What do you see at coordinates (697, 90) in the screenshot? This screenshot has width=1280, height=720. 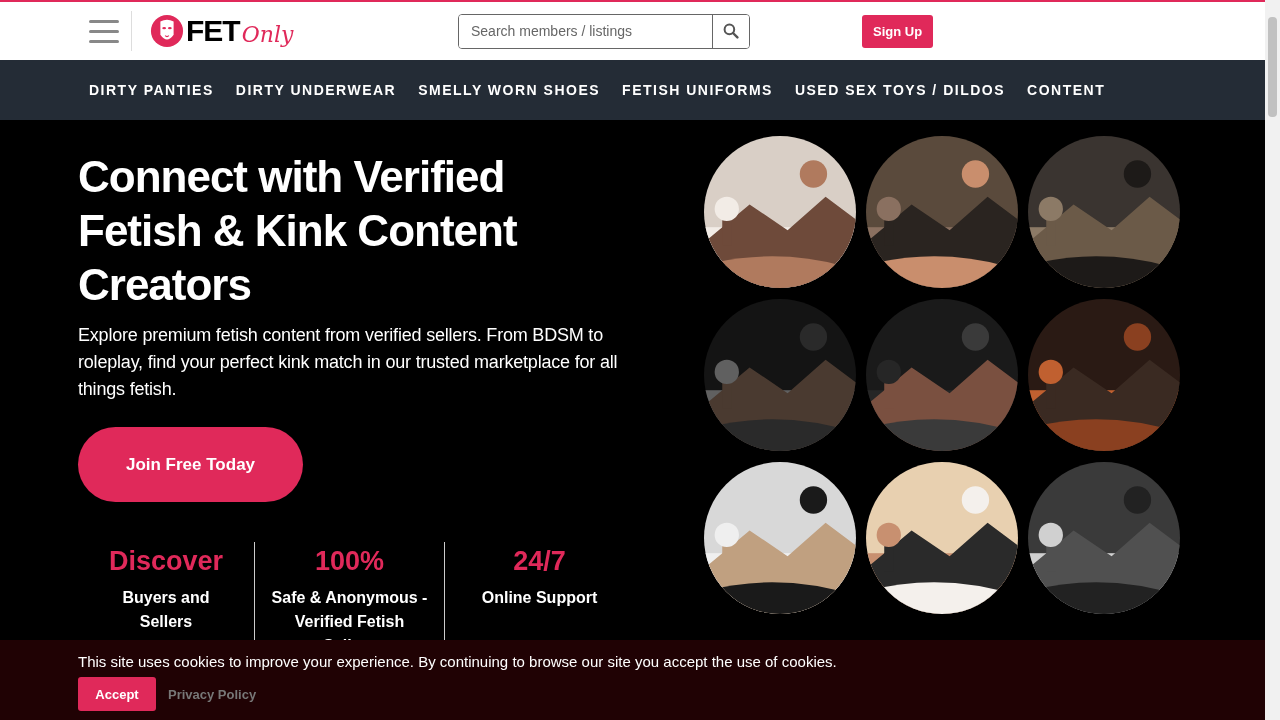 I see `nav-link: FETISH UNIFORMS` at bounding box center [697, 90].